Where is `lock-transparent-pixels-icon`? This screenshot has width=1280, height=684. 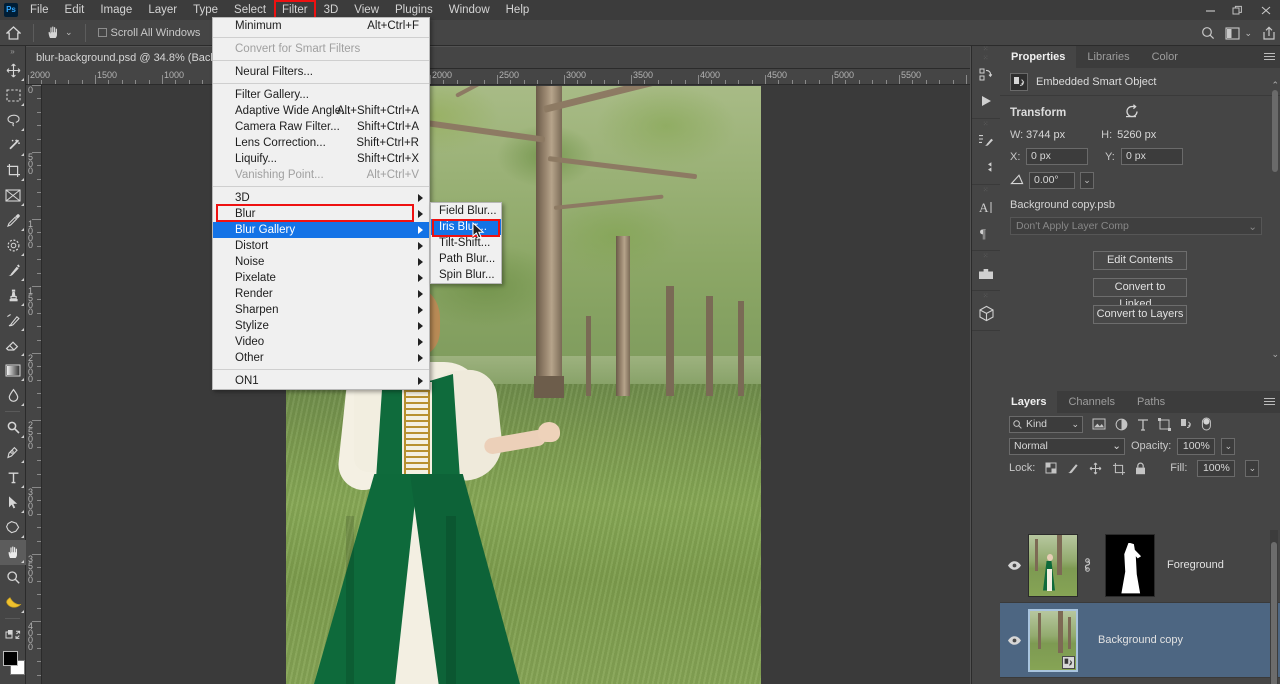 lock-transparent-pixels-icon is located at coordinates (1051, 468).